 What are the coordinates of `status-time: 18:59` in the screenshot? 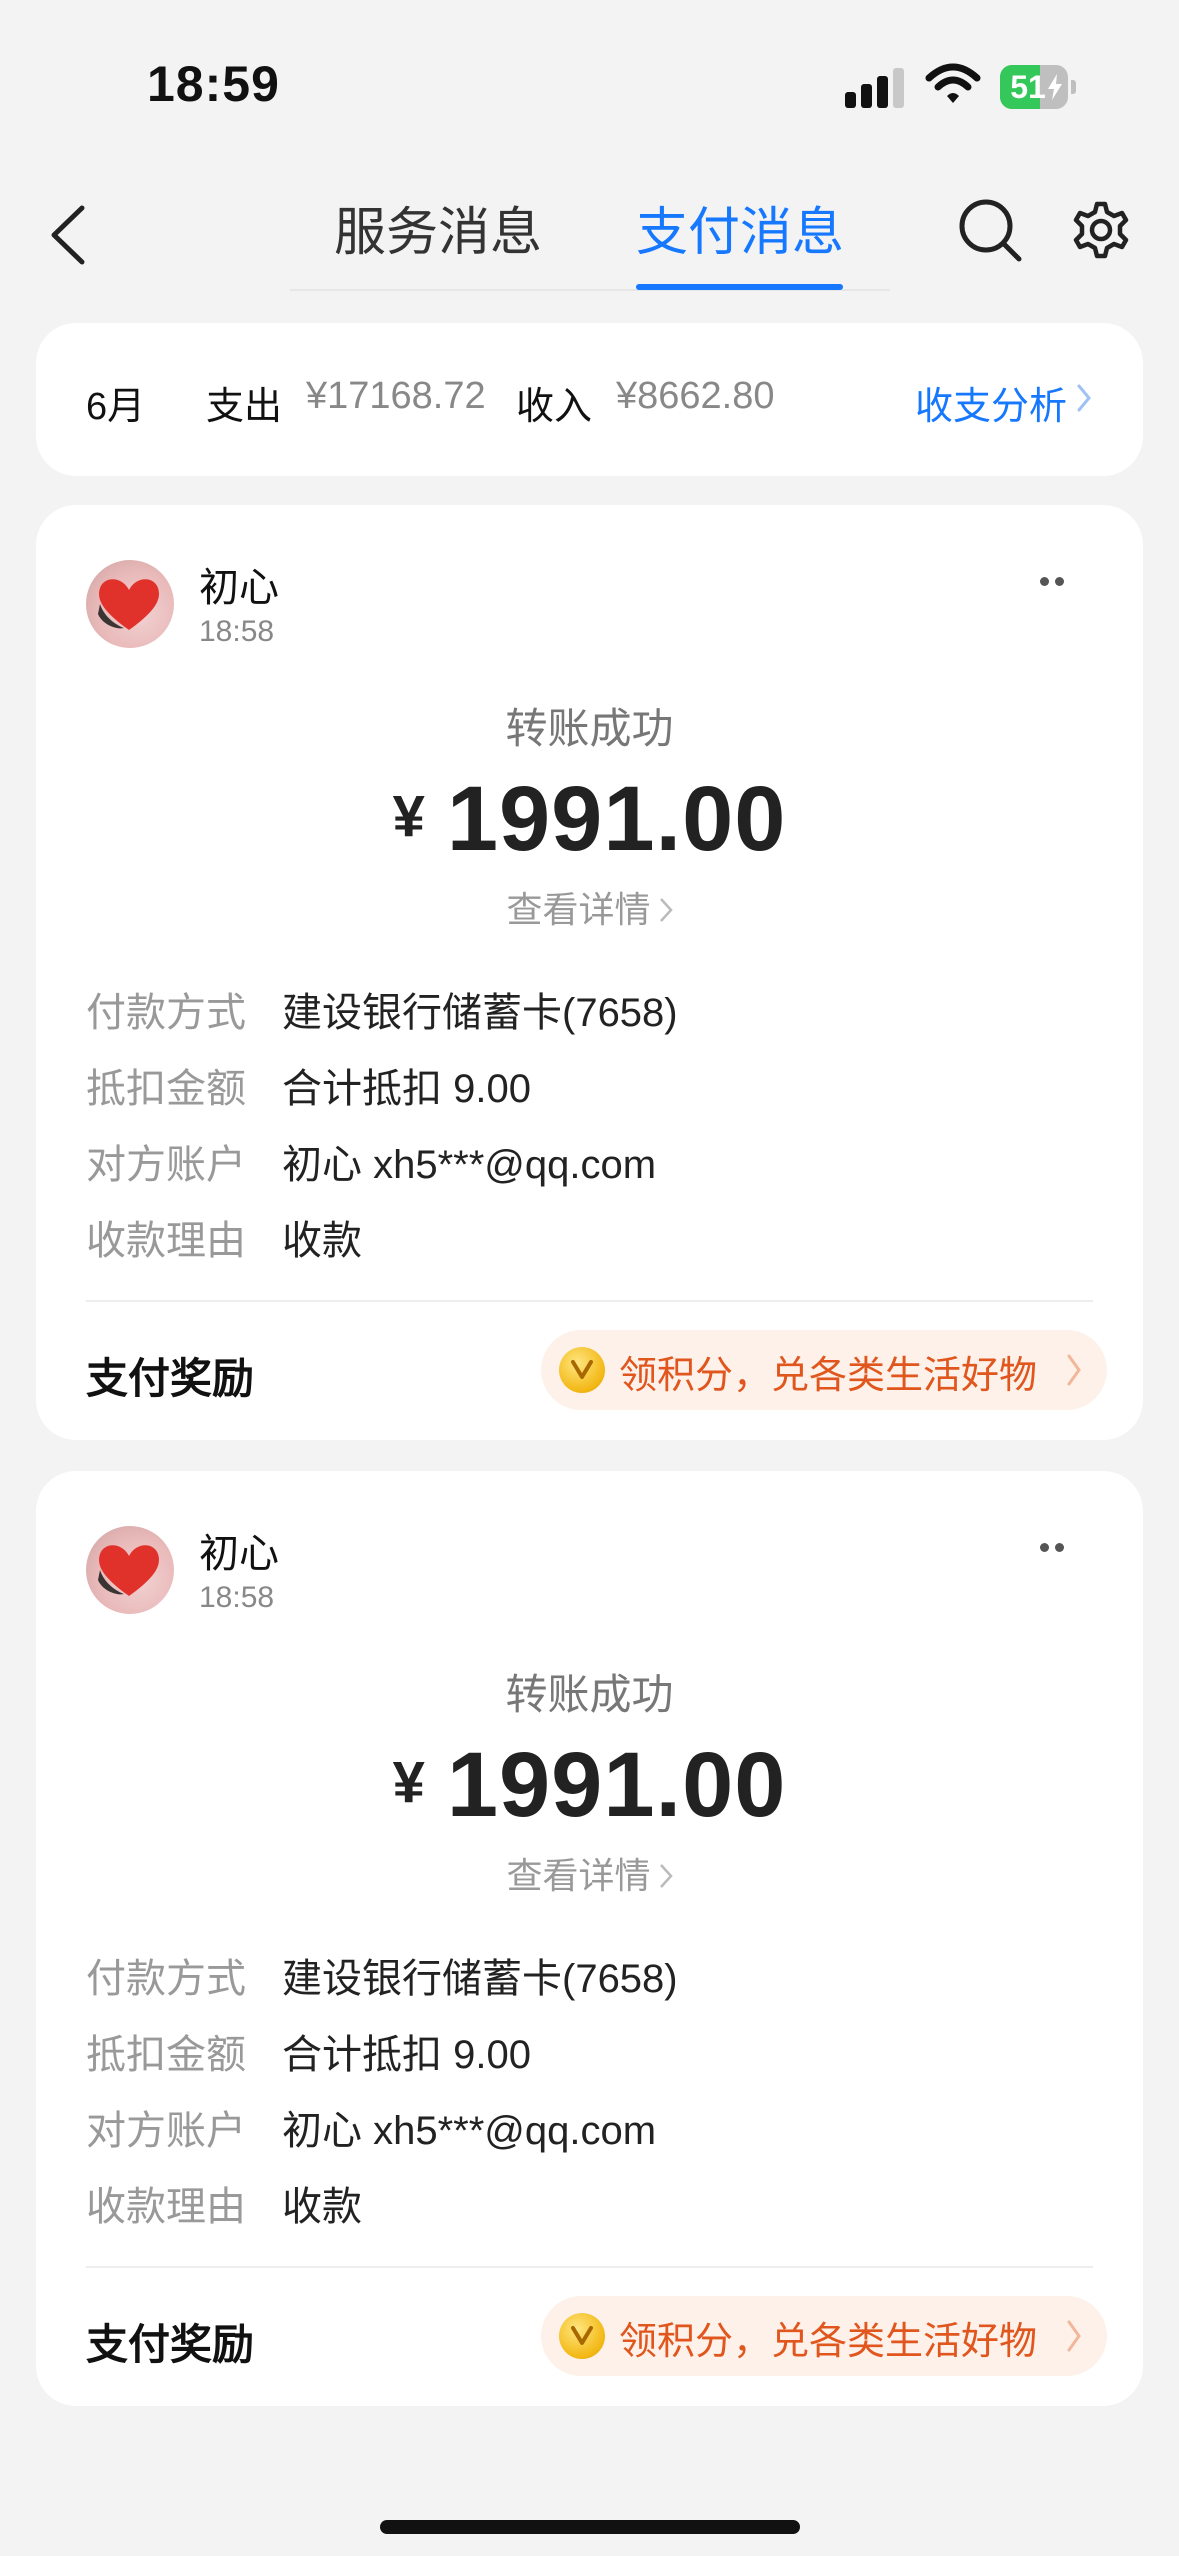 It's located at (213, 84).